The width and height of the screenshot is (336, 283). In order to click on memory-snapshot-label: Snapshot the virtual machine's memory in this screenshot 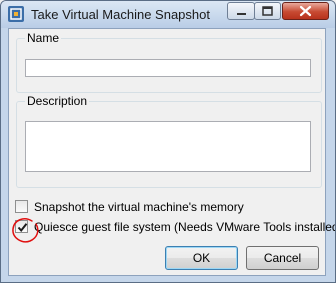, I will do `click(139, 207)`.